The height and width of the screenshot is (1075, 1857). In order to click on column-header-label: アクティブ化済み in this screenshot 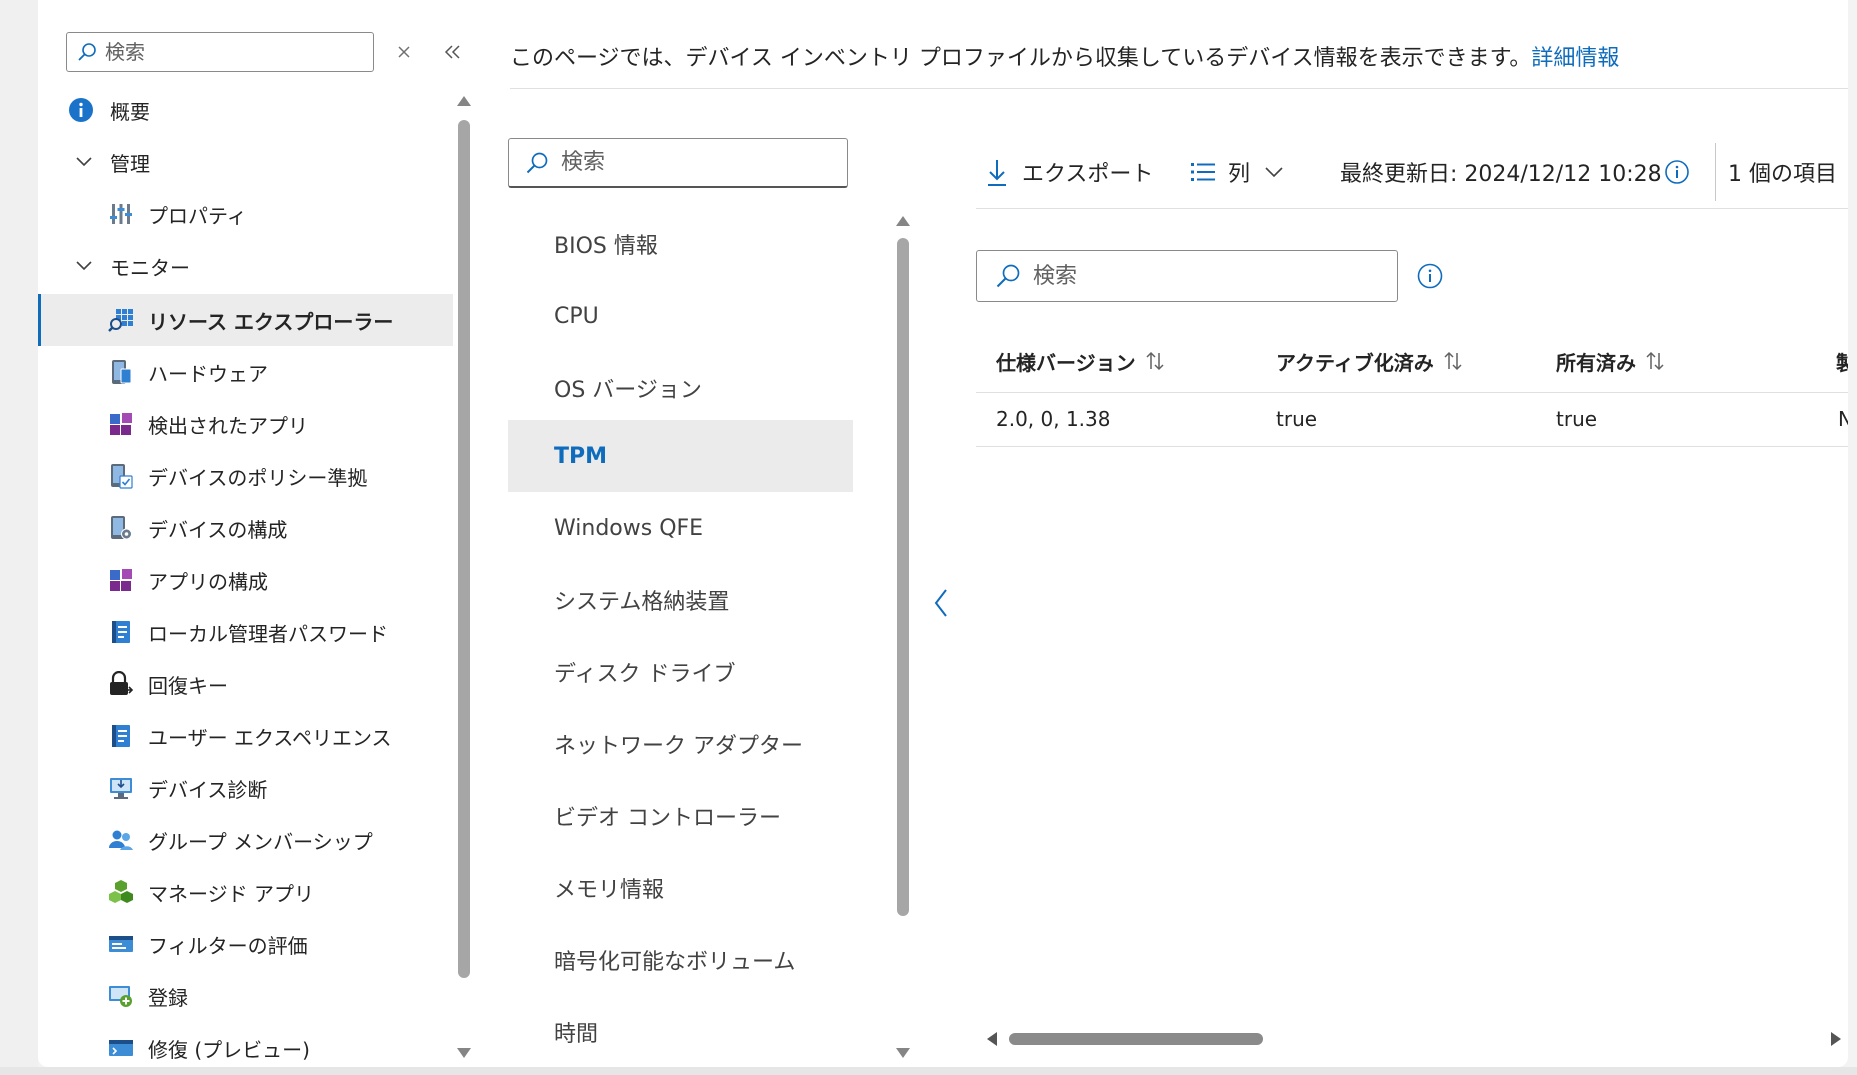, I will do `click(1355, 362)`.